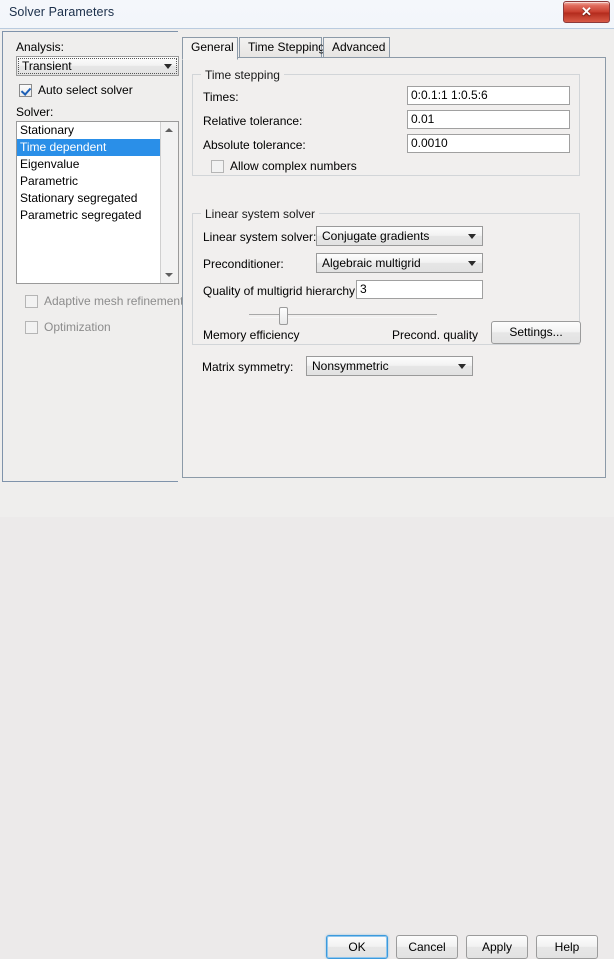 Image resolution: width=614 pixels, height=959 pixels. What do you see at coordinates (85, 90) in the screenshot?
I see `auto-select-solver-label: Auto select solver` at bounding box center [85, 90].